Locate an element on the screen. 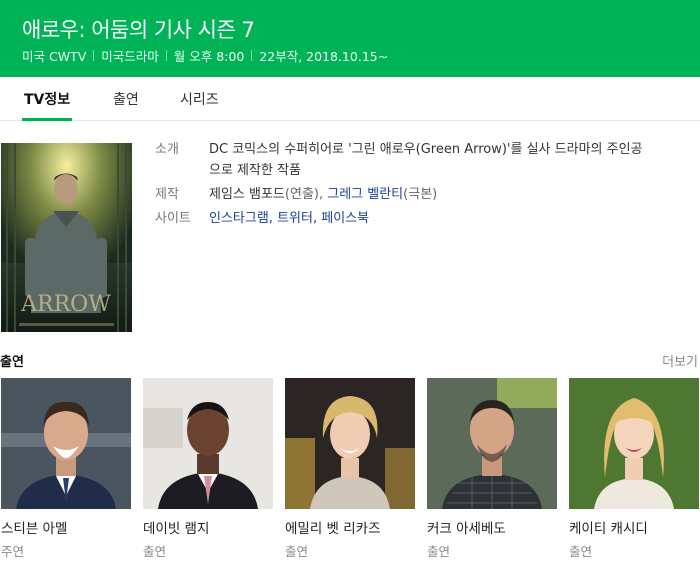 This screenshot has width=700, height=566. cast-name: 데이빗 램지 is located at coordinates (208, 527).